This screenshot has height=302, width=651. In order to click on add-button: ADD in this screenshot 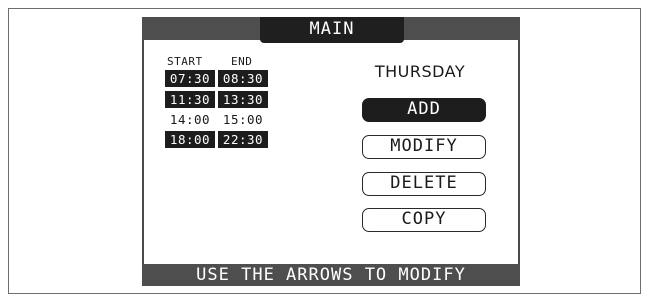, I will do `click(424, 110)`.